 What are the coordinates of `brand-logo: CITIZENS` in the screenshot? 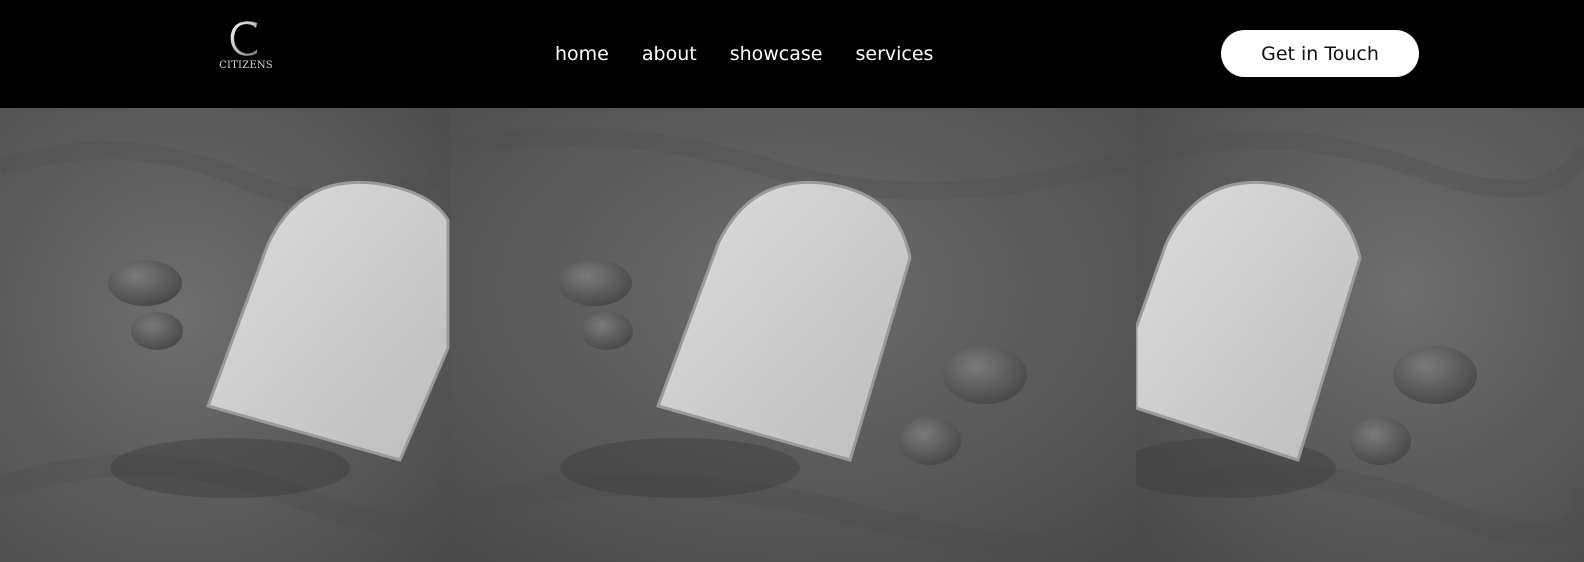 It's located at (246, 48).